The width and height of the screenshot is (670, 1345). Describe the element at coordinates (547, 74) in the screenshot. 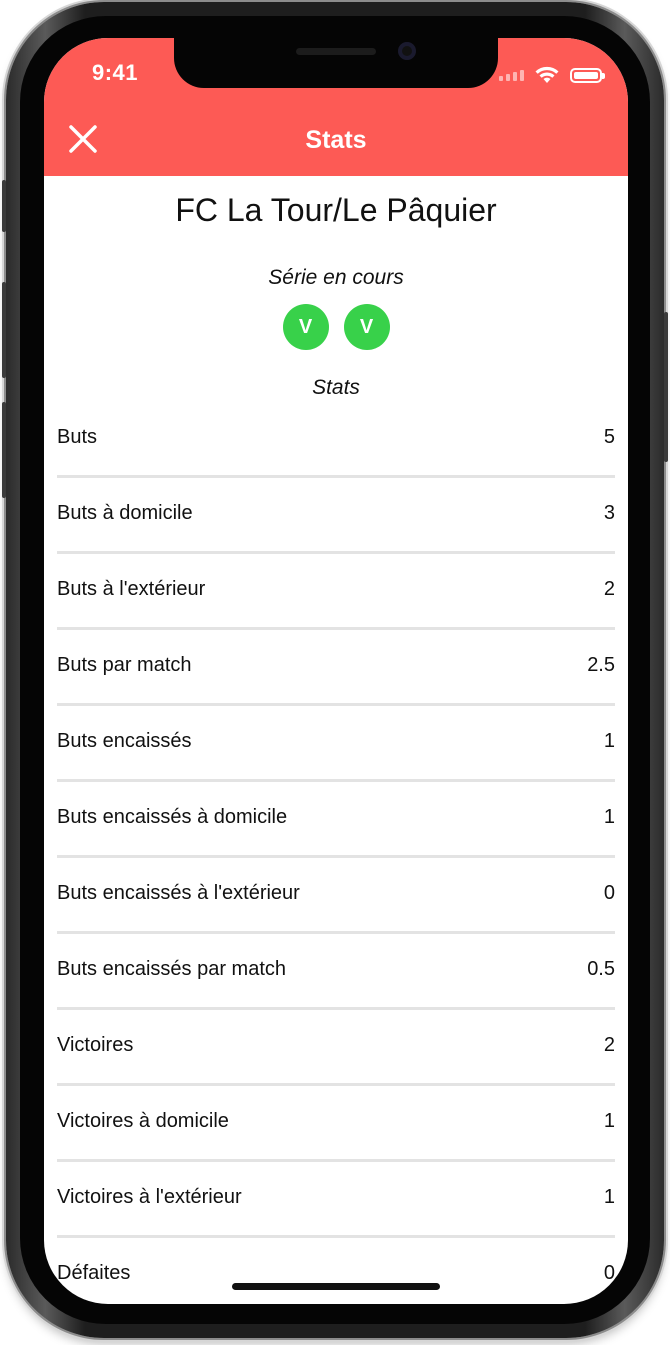

I see `wifi-icon` at that location.